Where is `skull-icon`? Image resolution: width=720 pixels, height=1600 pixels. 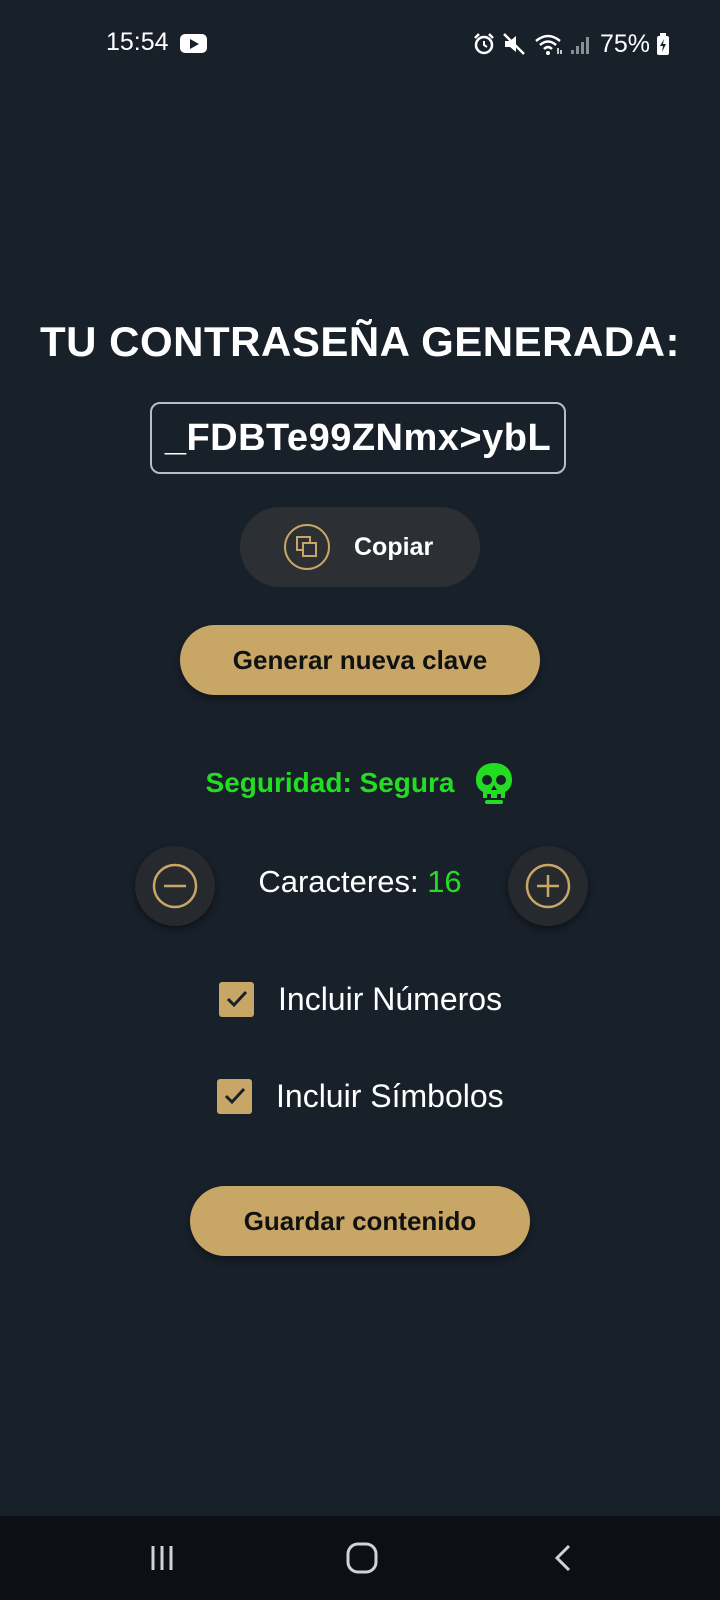
skull-icon is located at coordinates (494, 783).